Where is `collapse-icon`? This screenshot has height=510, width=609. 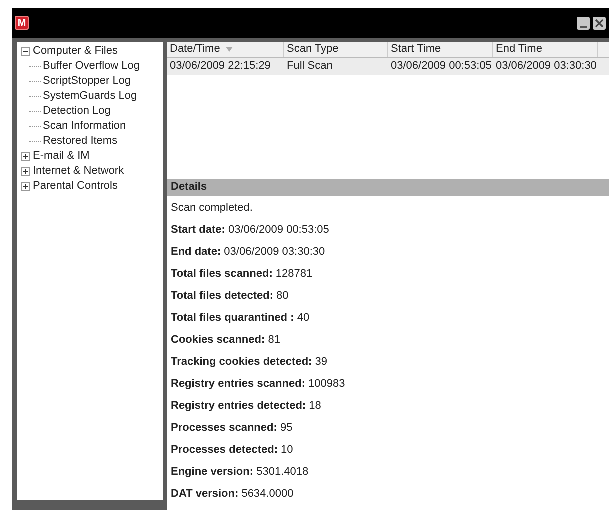 collapse-icon is located at coordinates (25, 51).